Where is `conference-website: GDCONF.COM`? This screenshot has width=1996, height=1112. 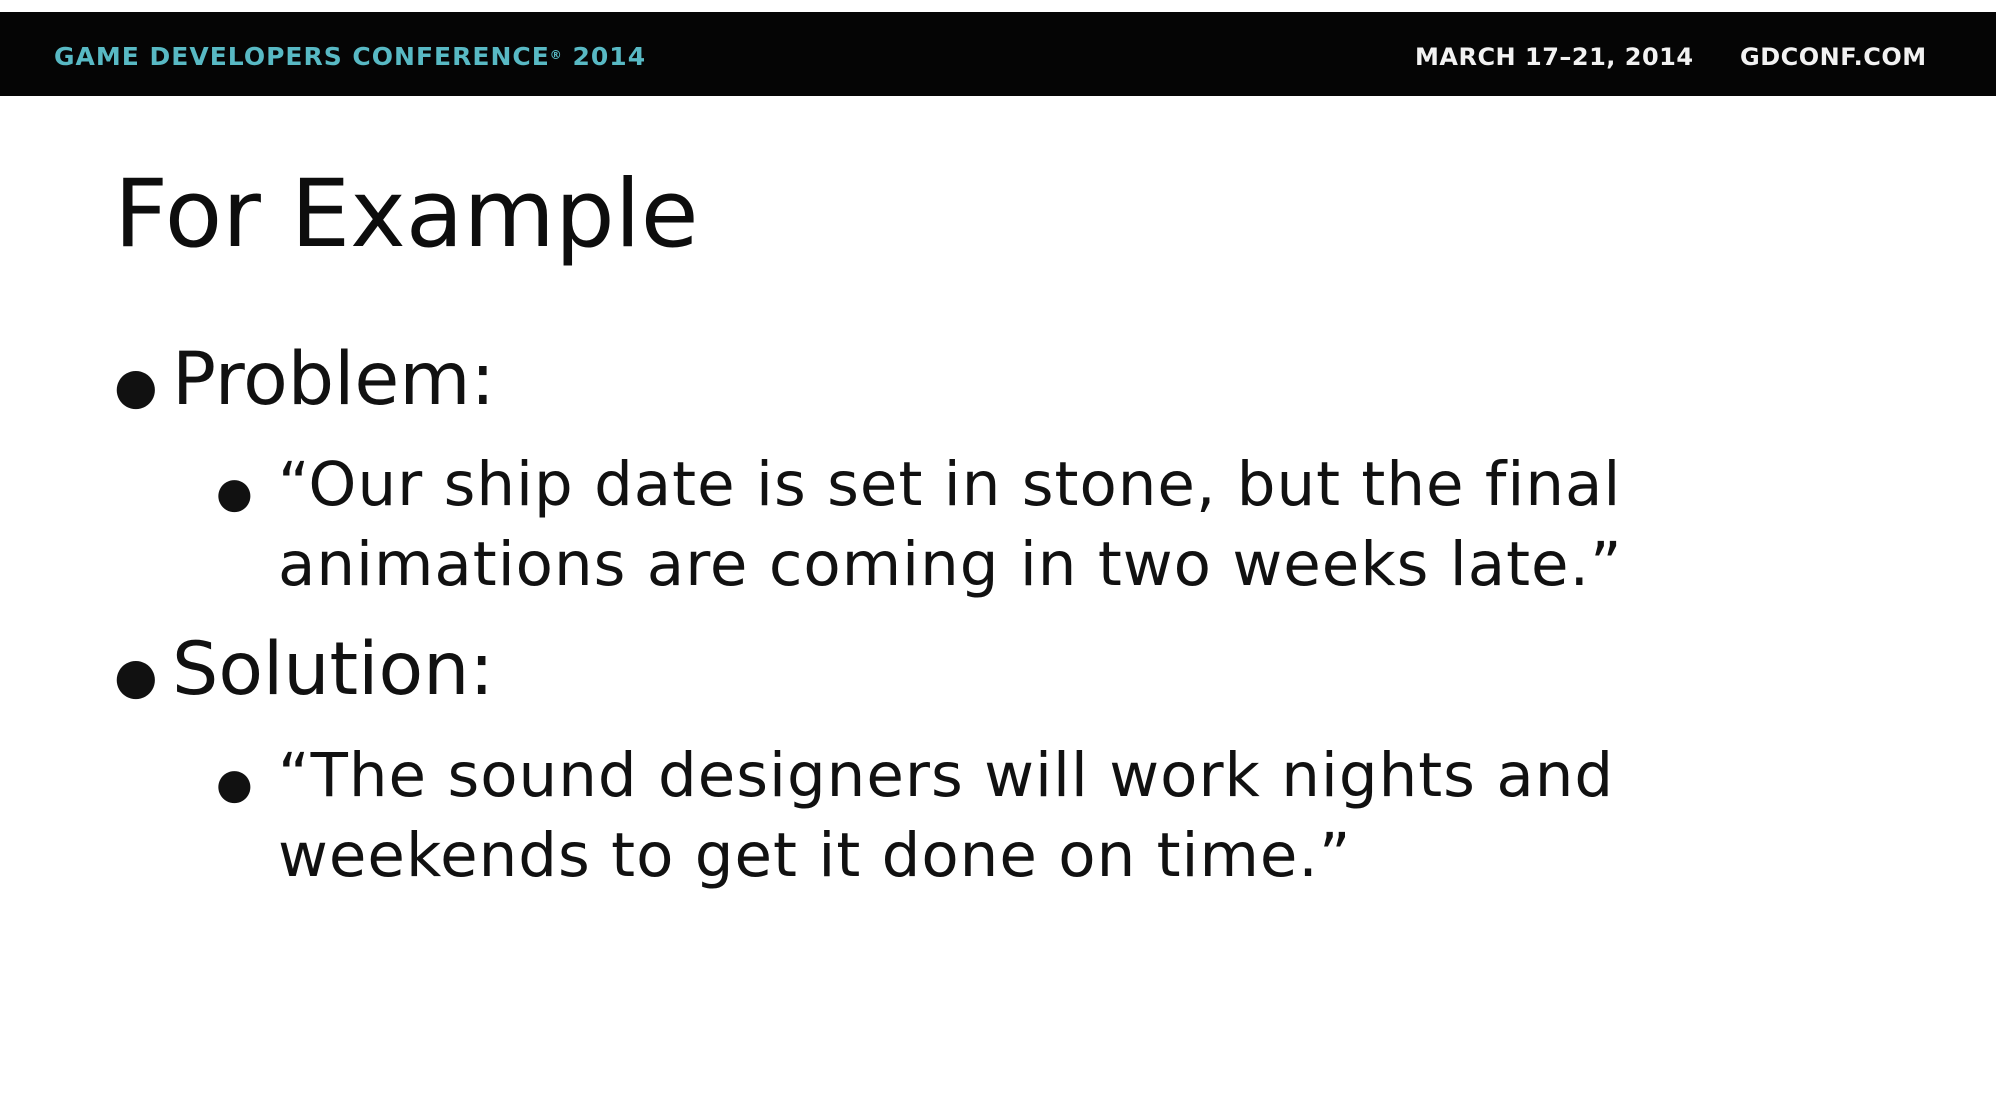 conference-website: GDCONF.COM is located at coordinates (1833, 57).